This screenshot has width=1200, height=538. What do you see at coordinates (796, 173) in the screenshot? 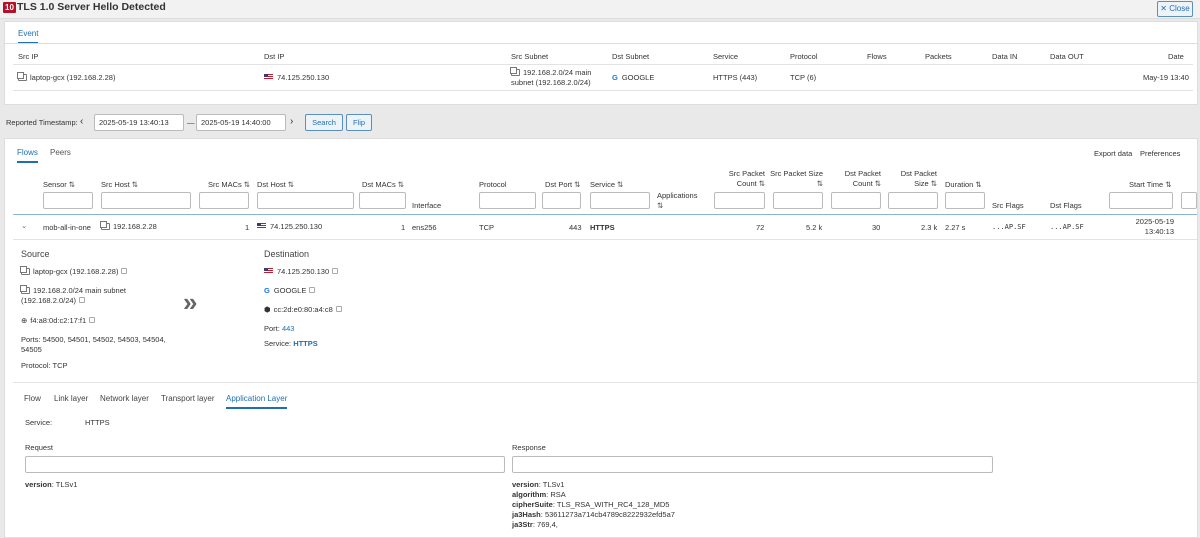
I see `col-label-1: Src Packet Size` at bounding box center [796, 173].